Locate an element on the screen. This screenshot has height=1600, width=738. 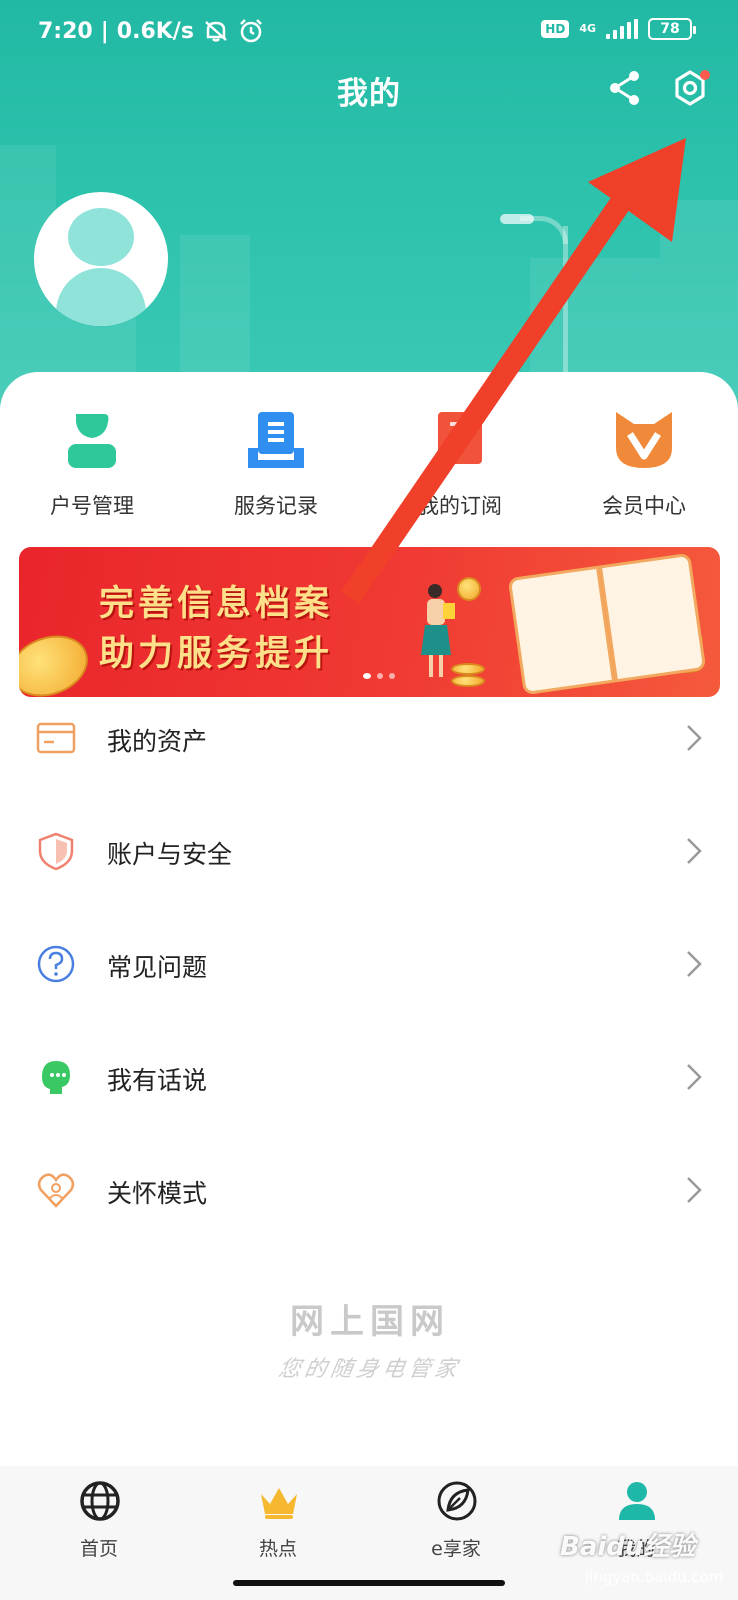
home-indicator is located at coordinates (369, 1583).